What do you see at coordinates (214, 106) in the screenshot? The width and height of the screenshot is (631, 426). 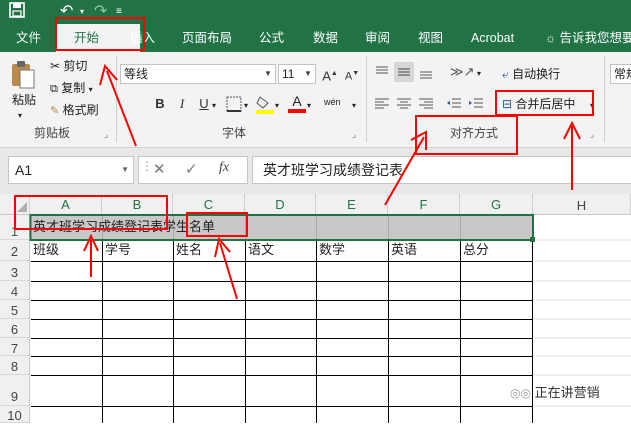 I see `underline-dropdown-icon: ▾` at bounding box center [214, 106].